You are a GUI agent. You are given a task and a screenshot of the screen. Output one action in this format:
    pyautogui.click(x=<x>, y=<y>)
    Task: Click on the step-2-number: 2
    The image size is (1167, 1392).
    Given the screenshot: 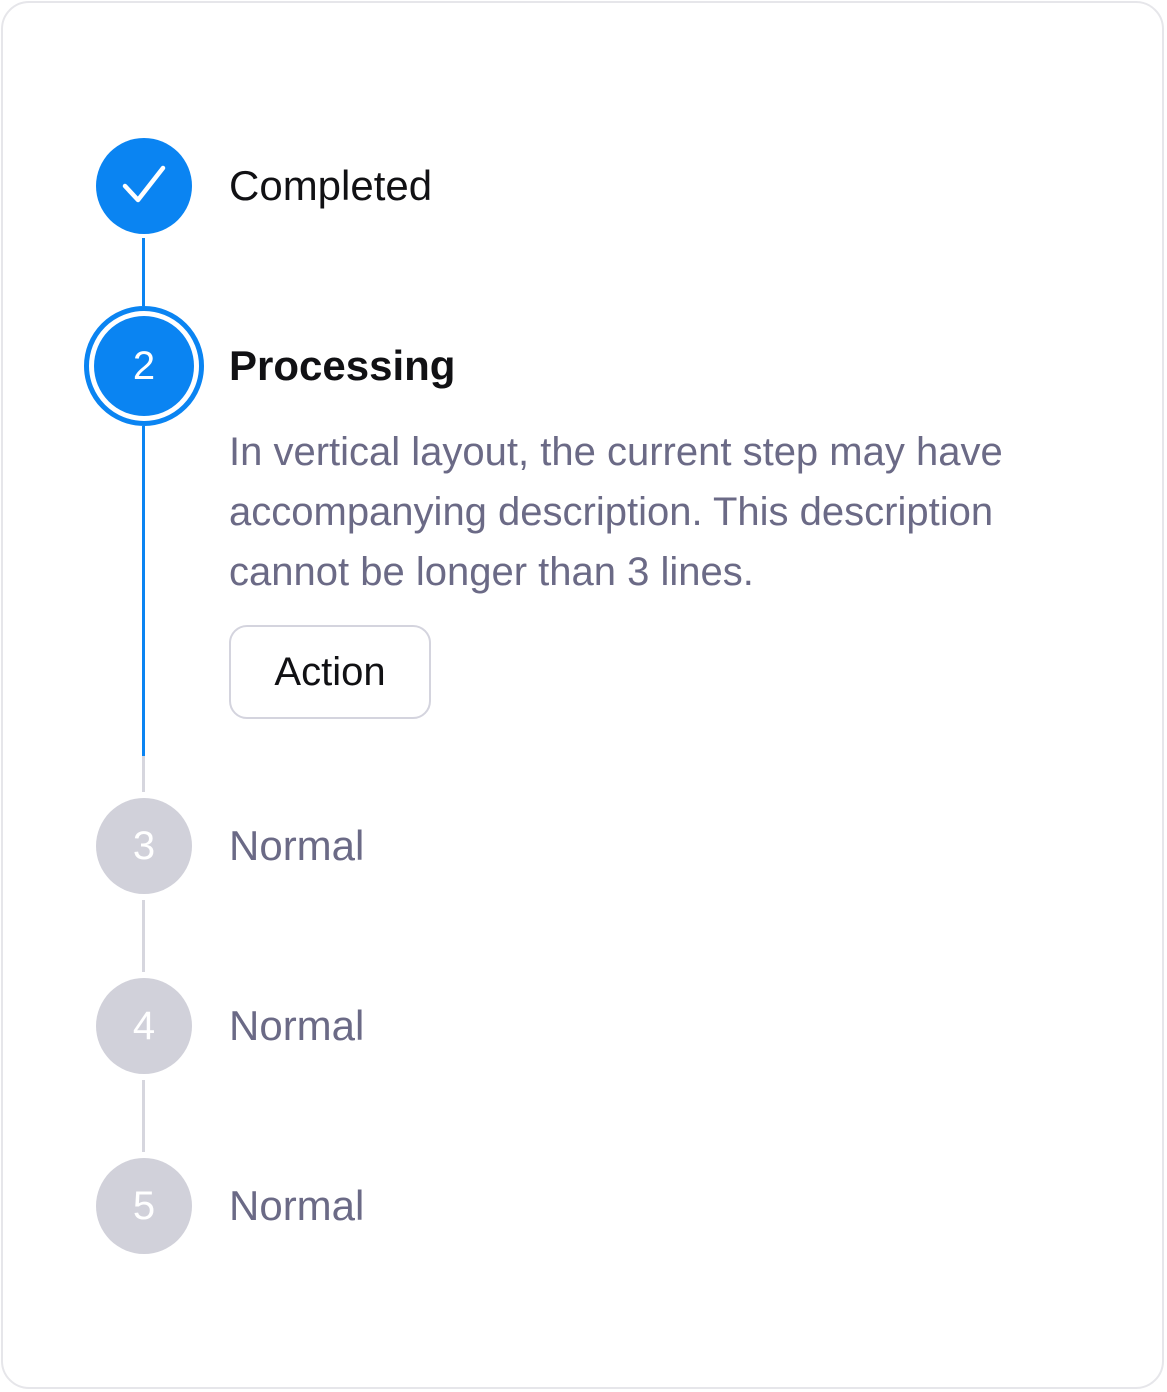 What is the action you would take?
    pyautogui.click(x=144, y=366)
    